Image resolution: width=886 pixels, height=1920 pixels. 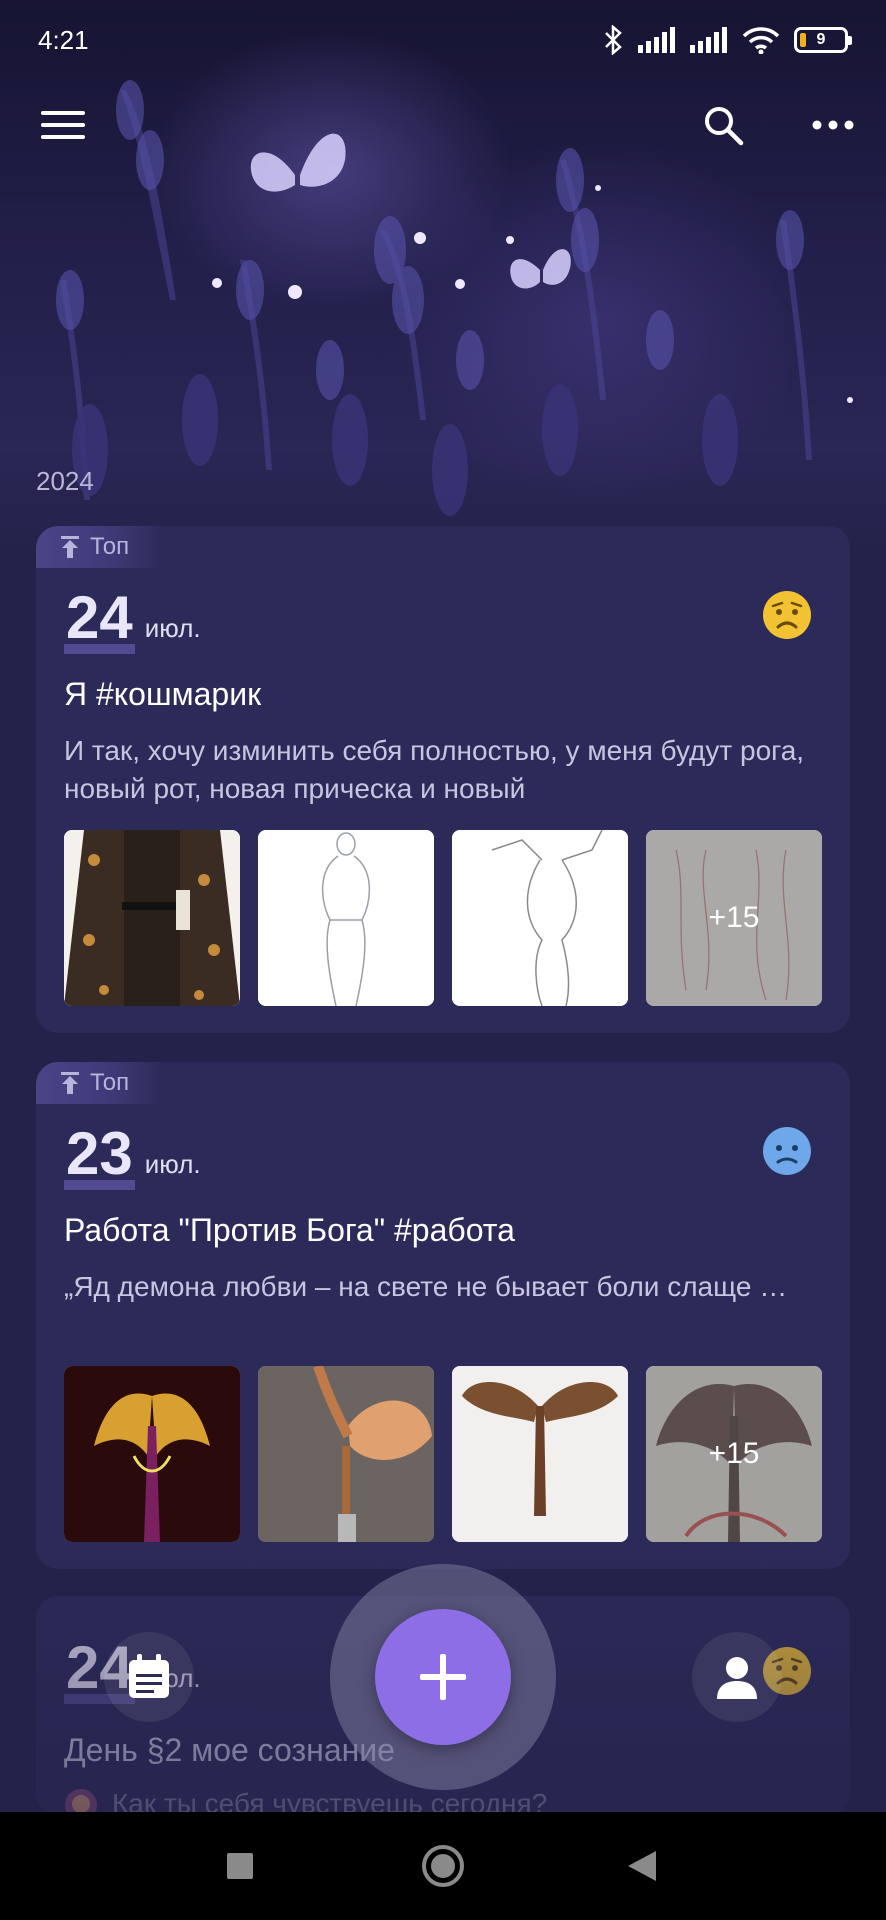 I want to click on add-icon, so click(x=443, y=1677).